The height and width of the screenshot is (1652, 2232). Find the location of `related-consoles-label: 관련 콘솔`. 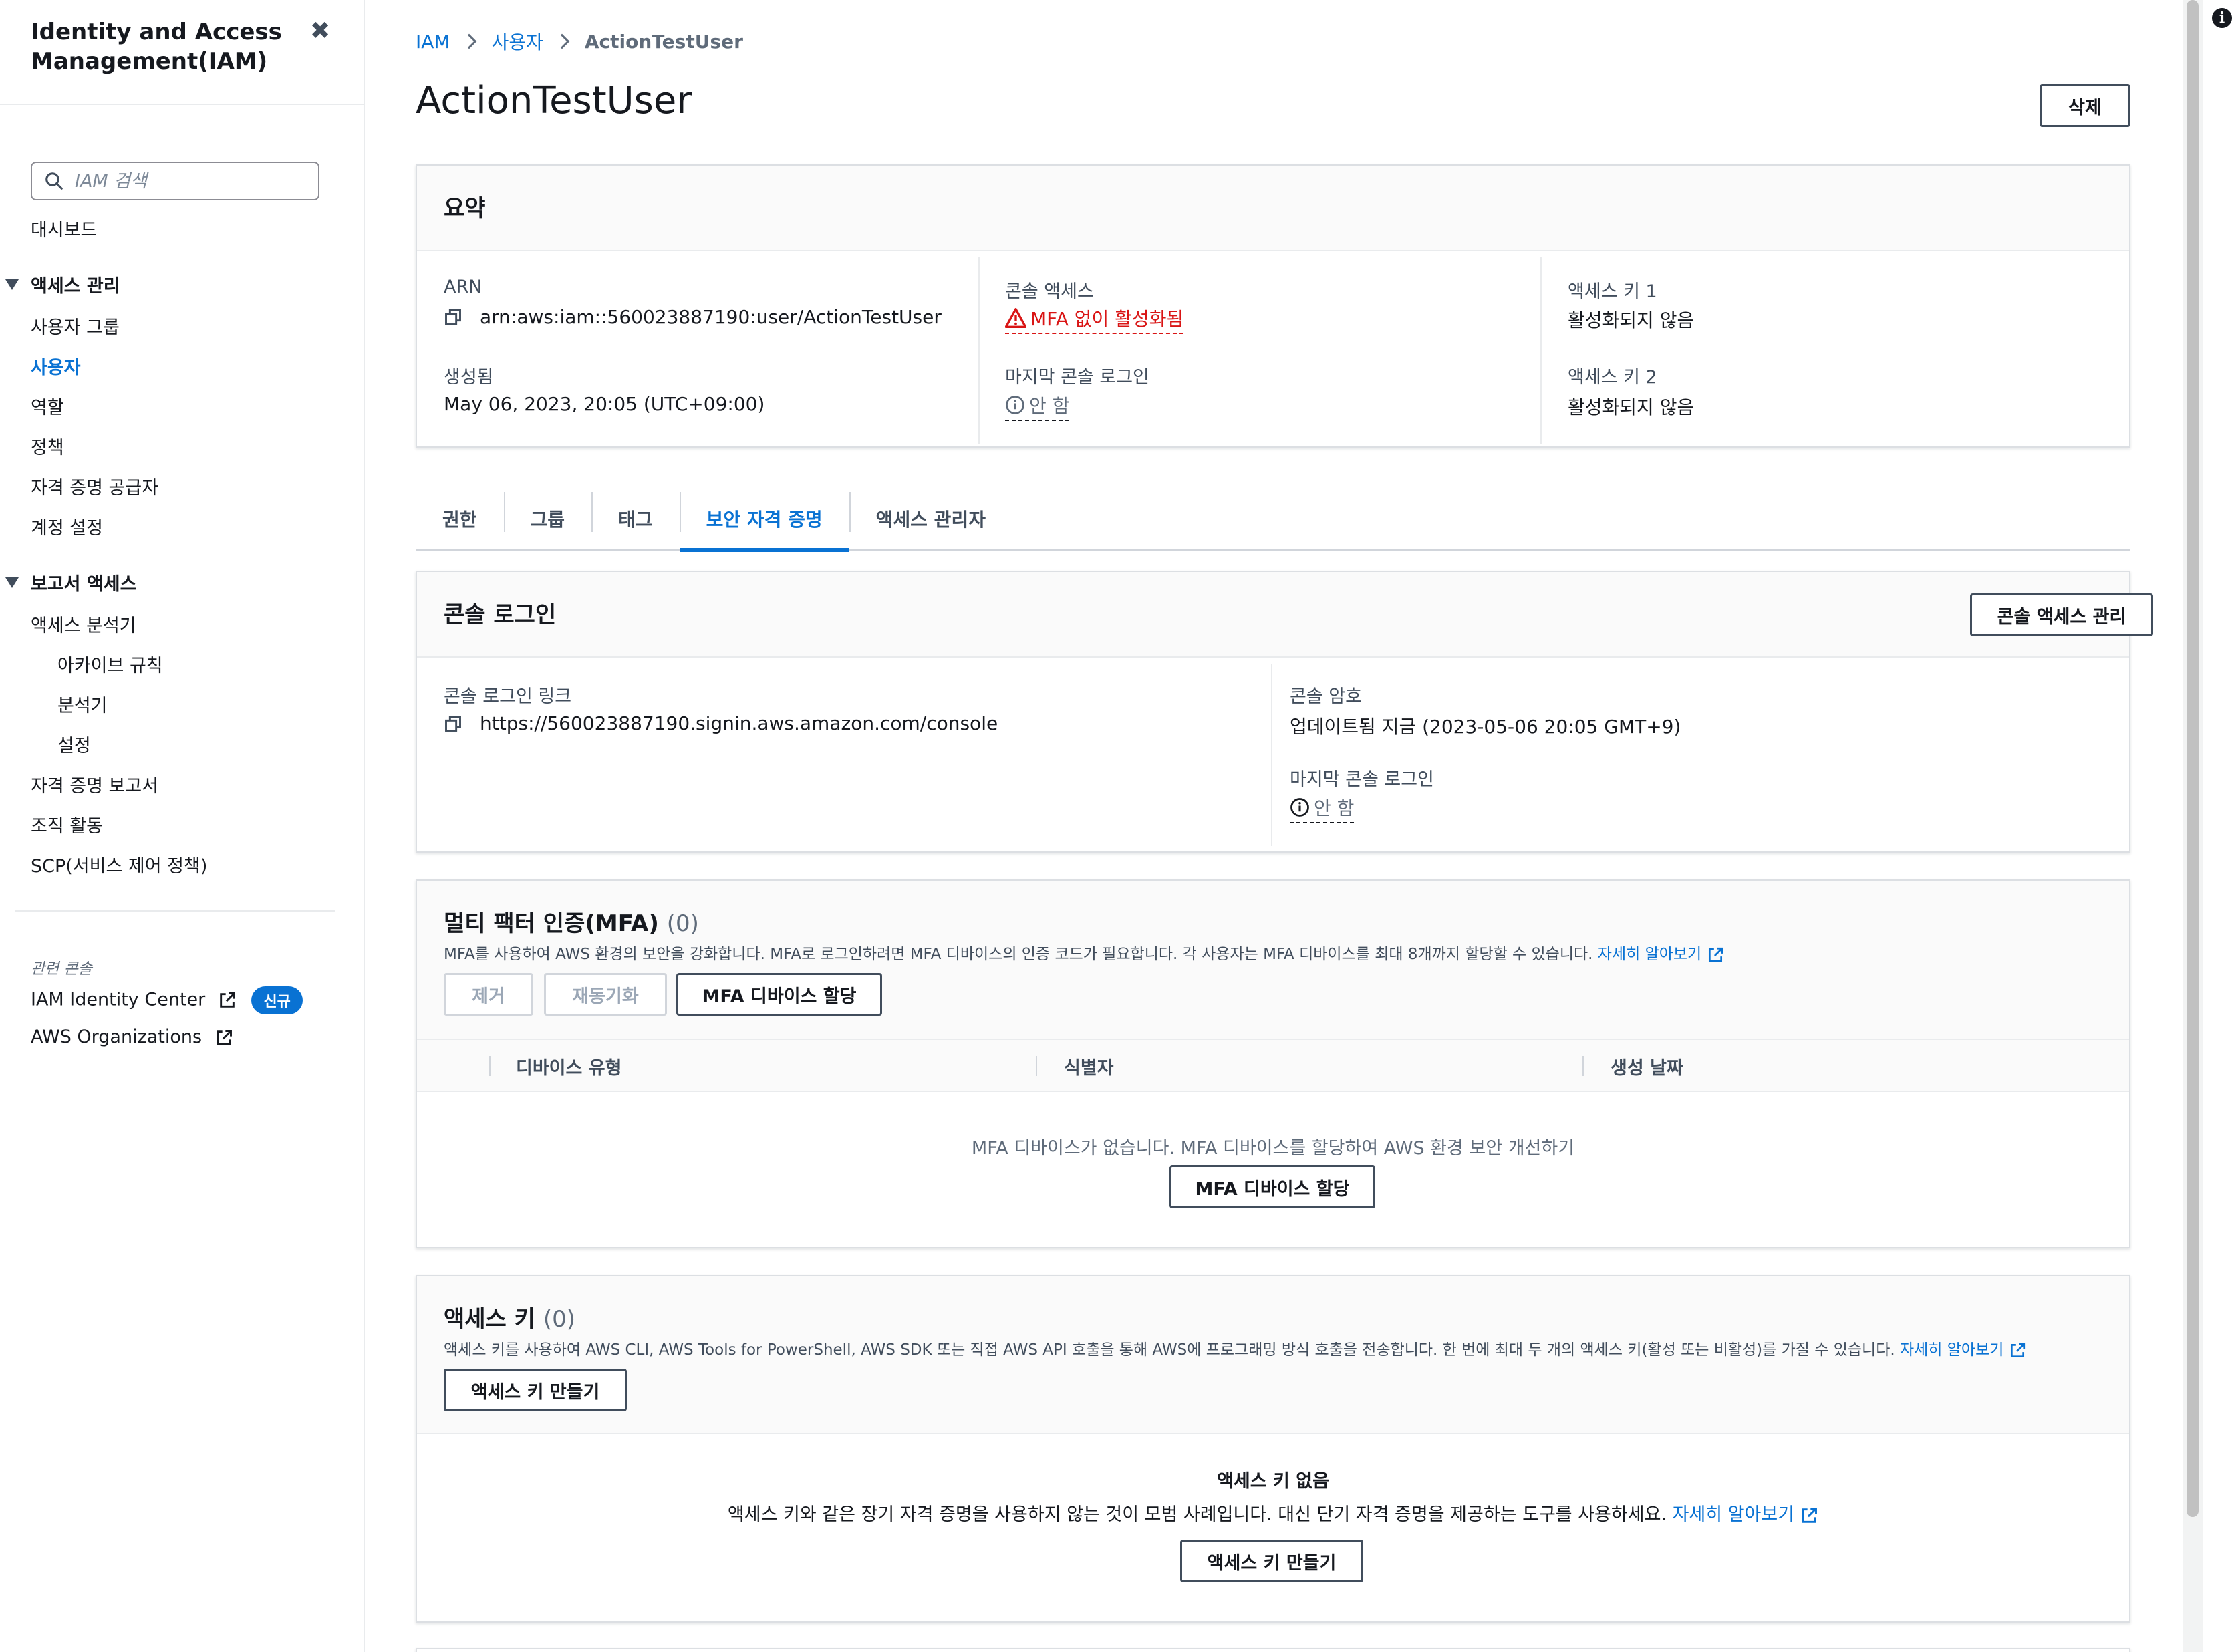

related-consoles-label: 관련 콘솔 is located at coordinates (61, 969).